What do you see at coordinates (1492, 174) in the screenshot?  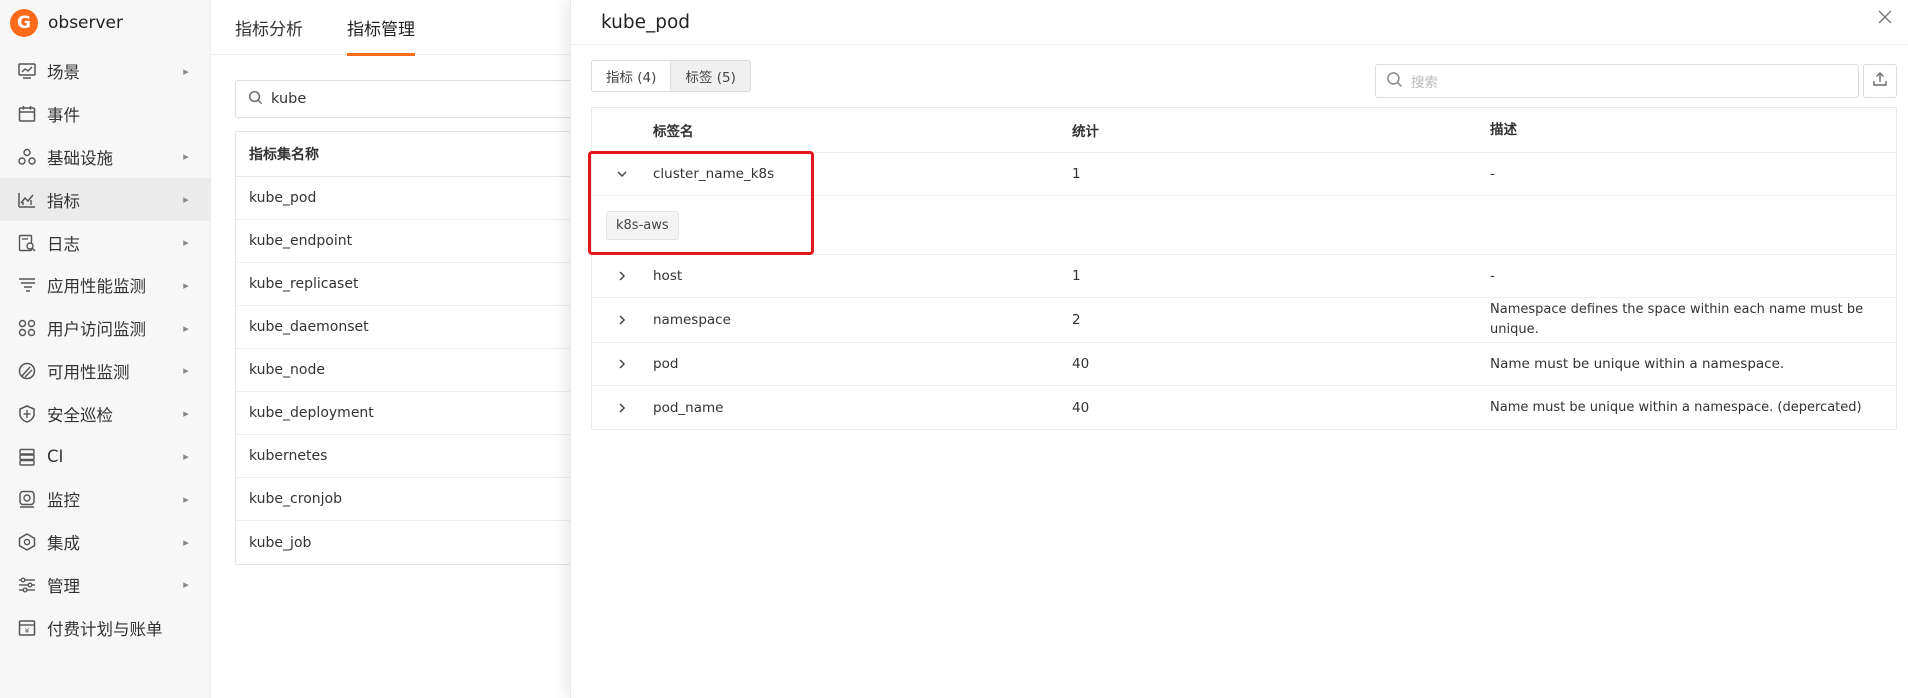 I see `tag-description: -` at bounding box center [1492, 174].